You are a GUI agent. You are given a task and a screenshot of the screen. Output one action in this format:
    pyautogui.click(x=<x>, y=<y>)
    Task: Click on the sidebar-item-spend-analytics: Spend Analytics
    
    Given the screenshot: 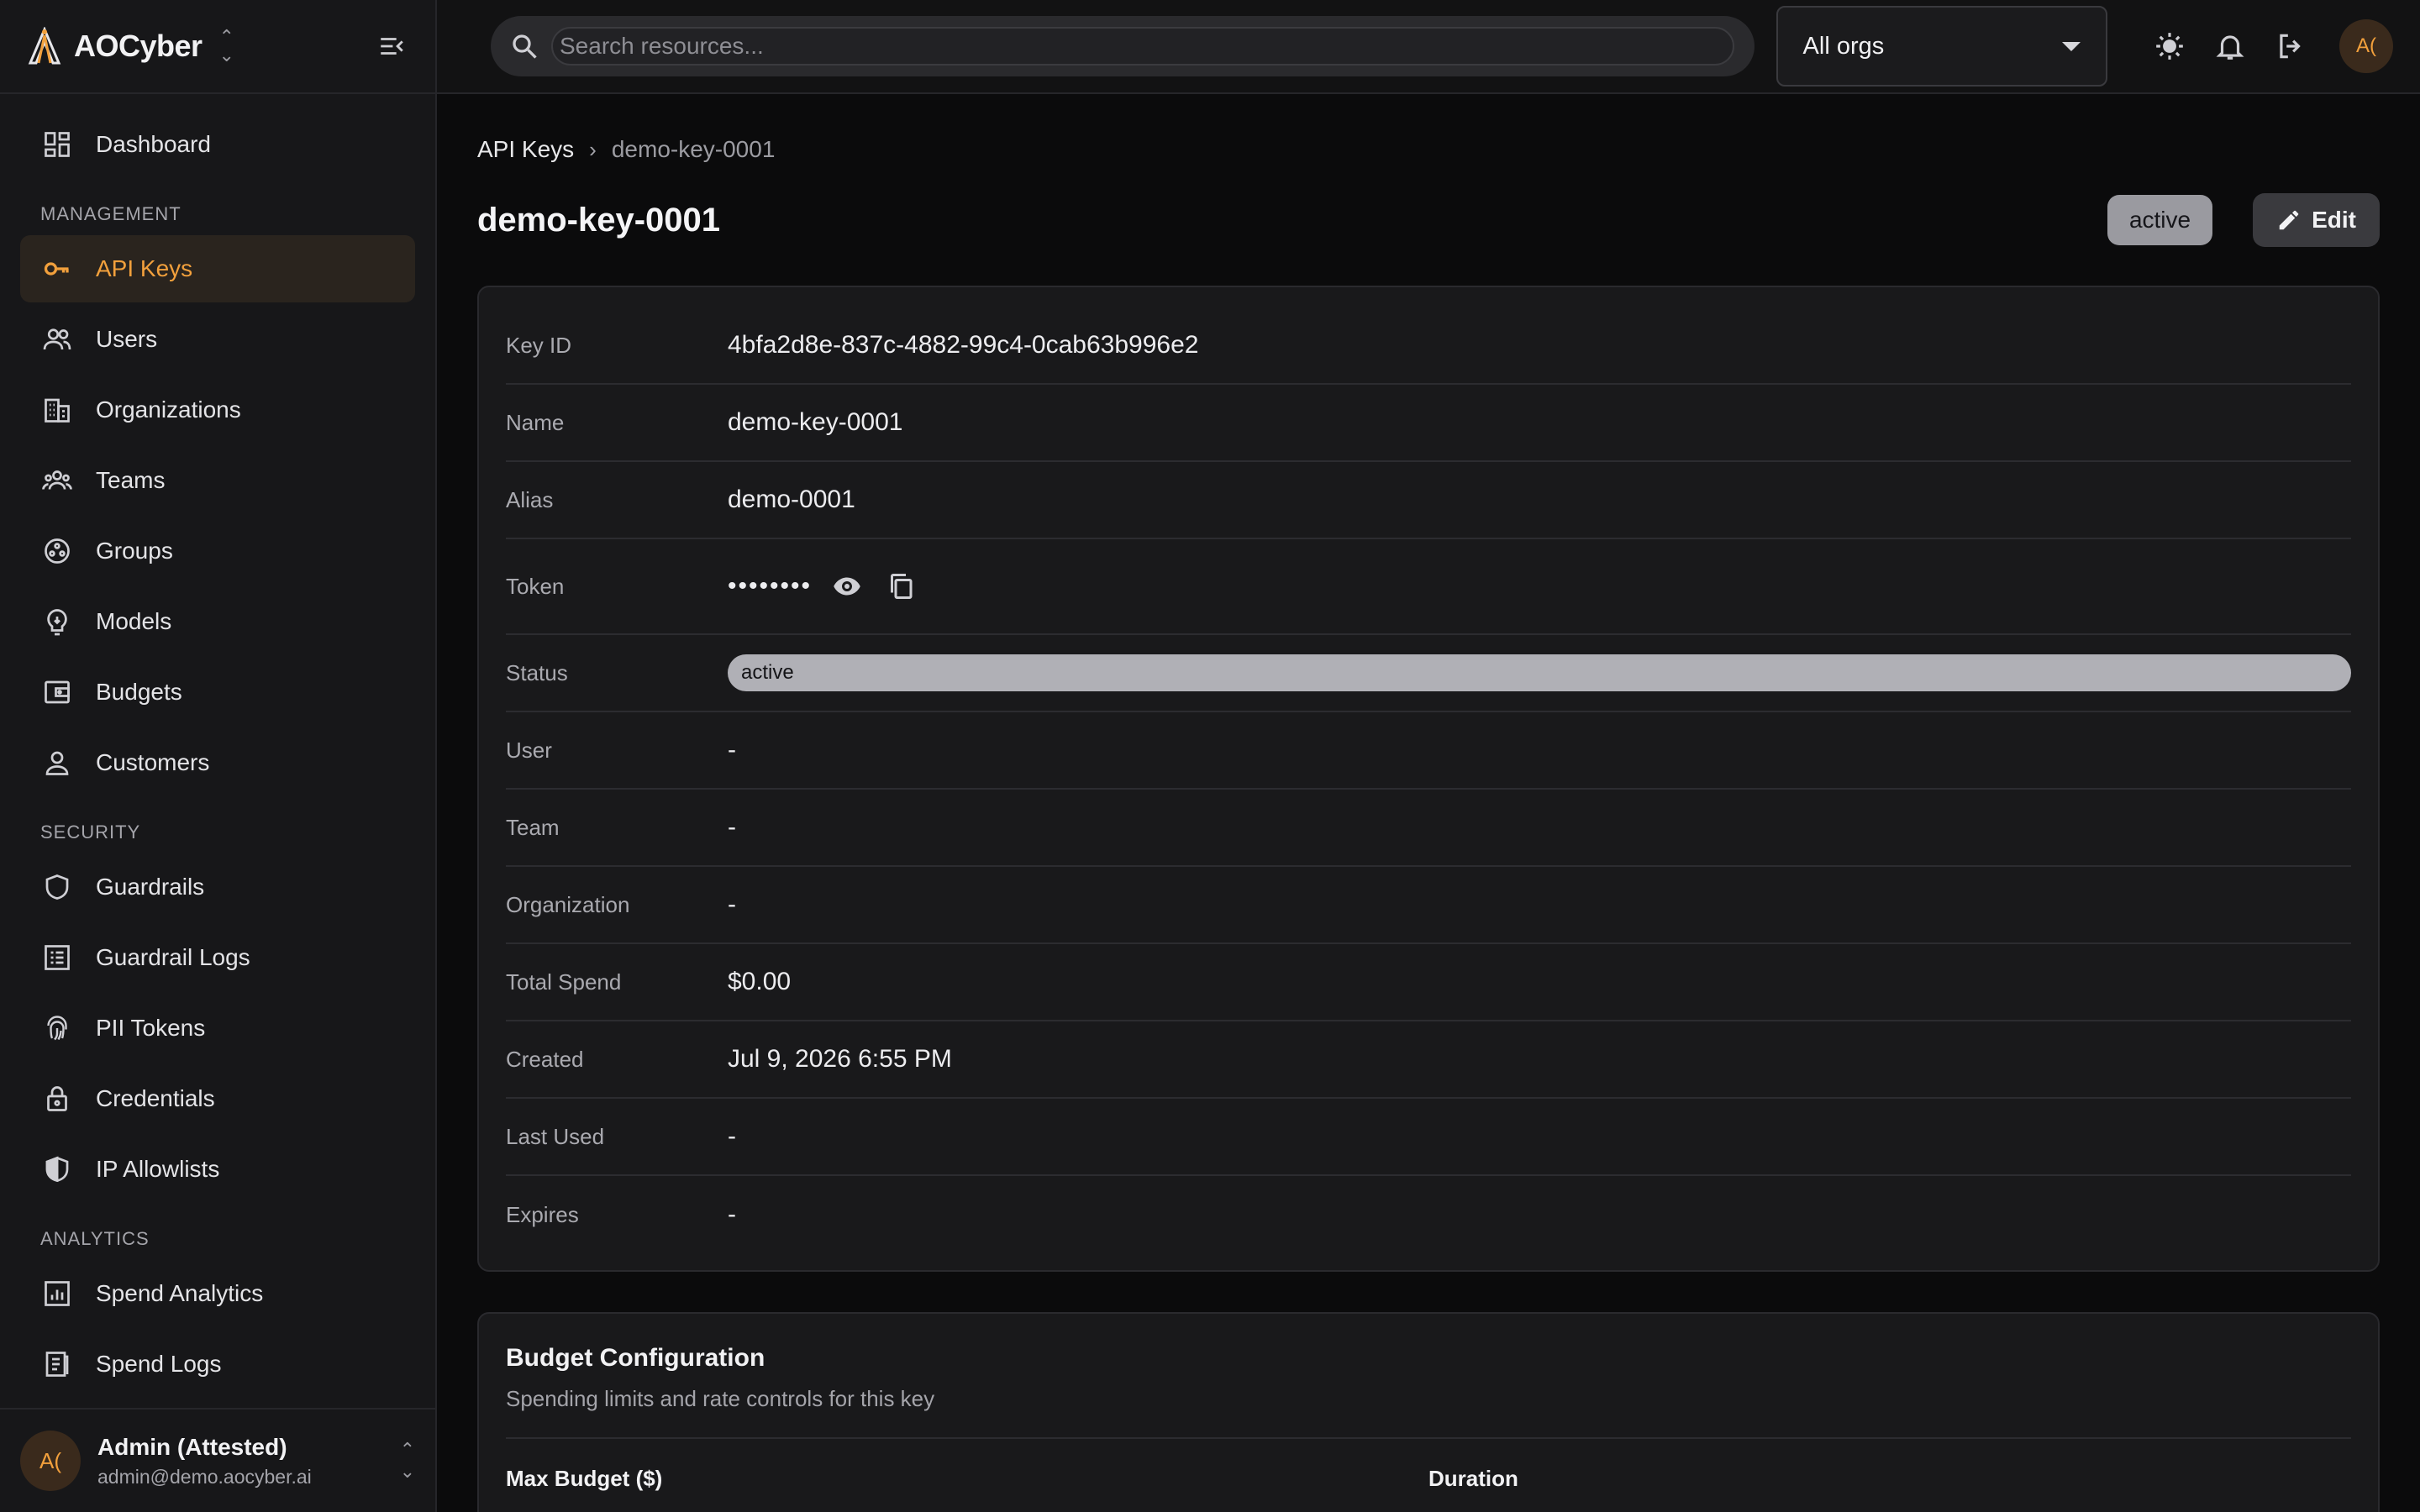 What is the action you would take?
    pyautogui.click(x=218, y=1293)
    